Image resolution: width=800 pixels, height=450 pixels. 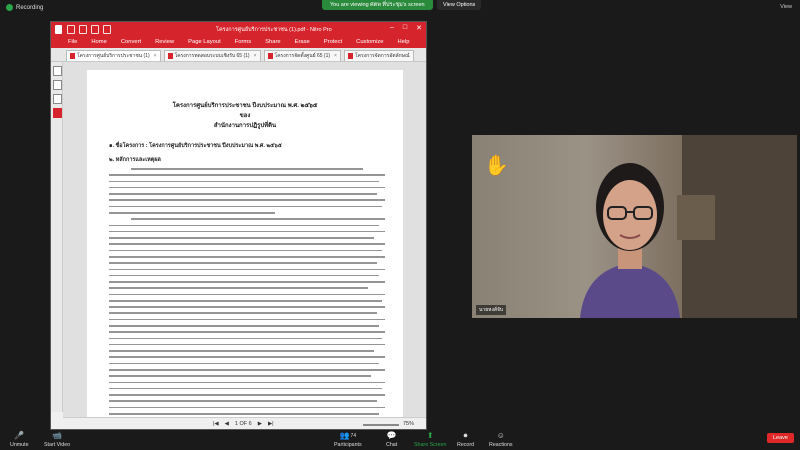 What do you see at coordinates (466, 445) in the screenshot?
I see `record-label: Record` at bounding box center [466, 445].